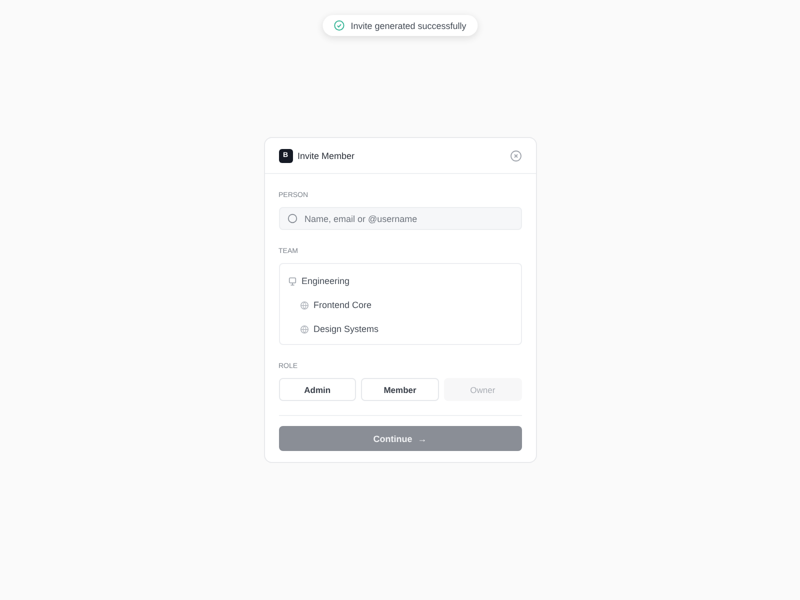  Describe the element at coordinates (339, 25) in the screenshot. I see `check-circle-icon` at that location.